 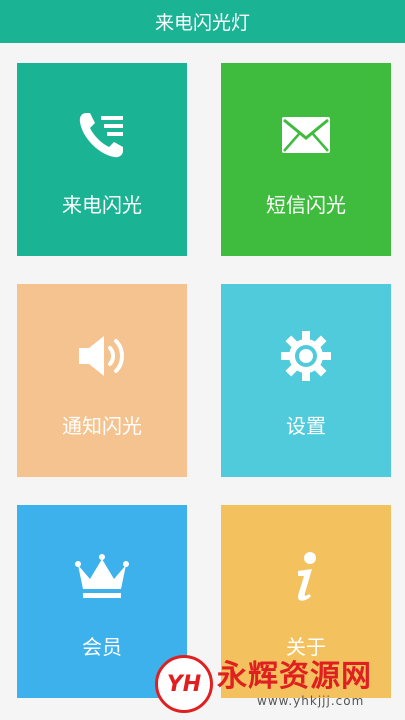 What do you see at coordinates (306, 356) in the screenshot?
I see `gear-icon` at bounding box center [306, 356].